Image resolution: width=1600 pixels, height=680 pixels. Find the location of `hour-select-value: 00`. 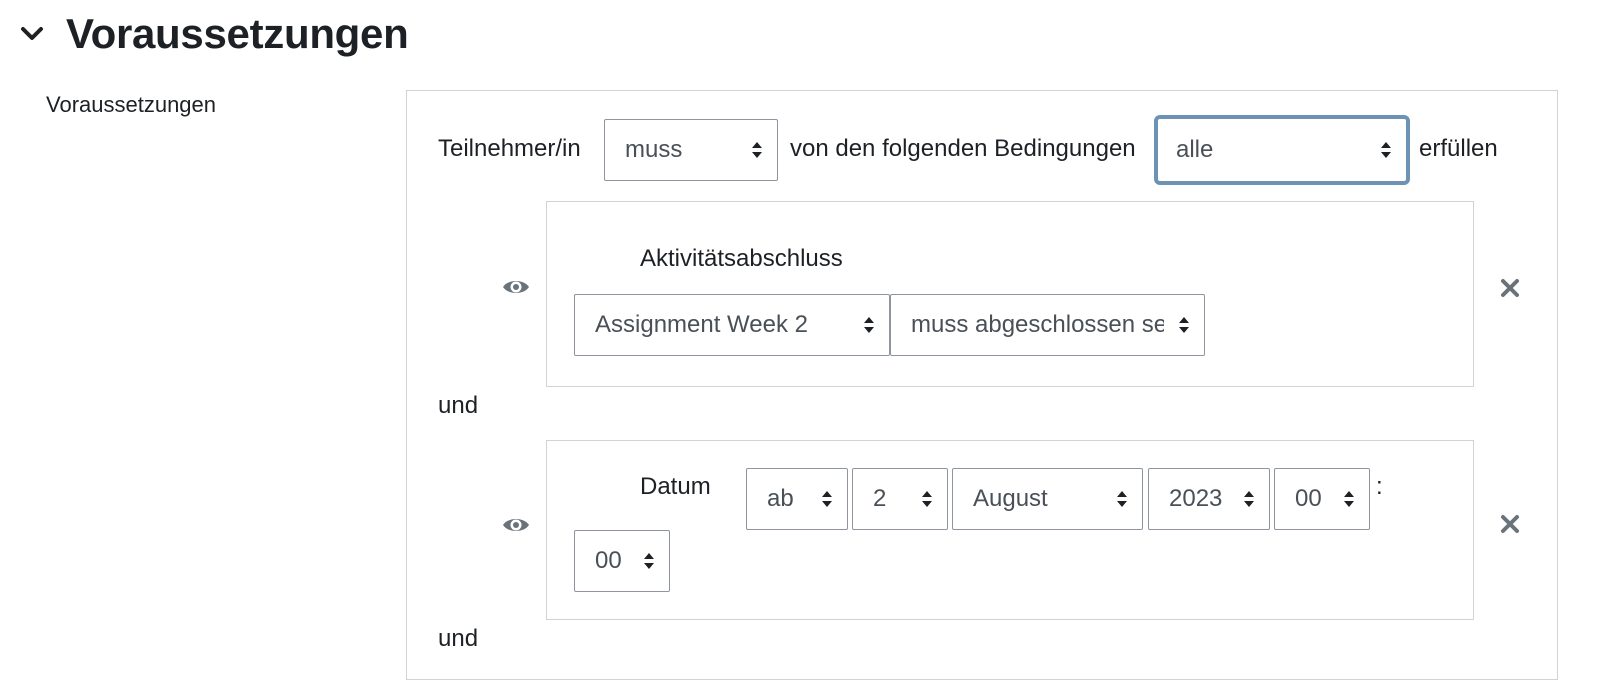

hour-select-value: 00 is located at coordinates (1308, 498).